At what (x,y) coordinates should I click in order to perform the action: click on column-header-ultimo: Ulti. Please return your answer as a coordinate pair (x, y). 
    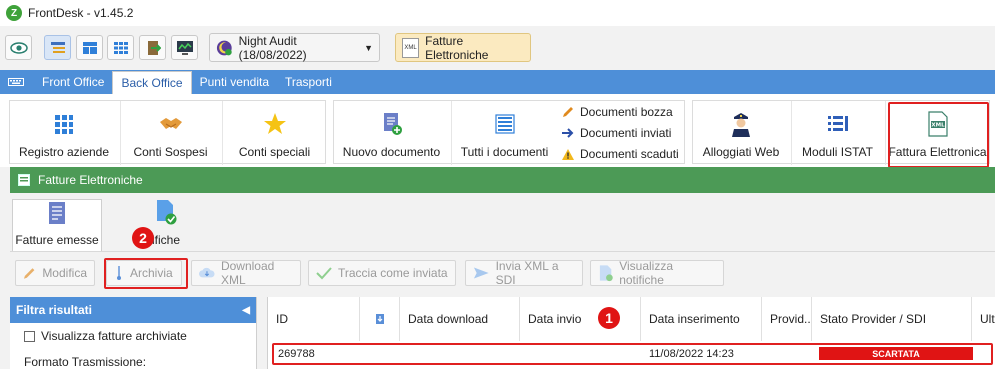
    Looking at the image, I should click on (983, 319).